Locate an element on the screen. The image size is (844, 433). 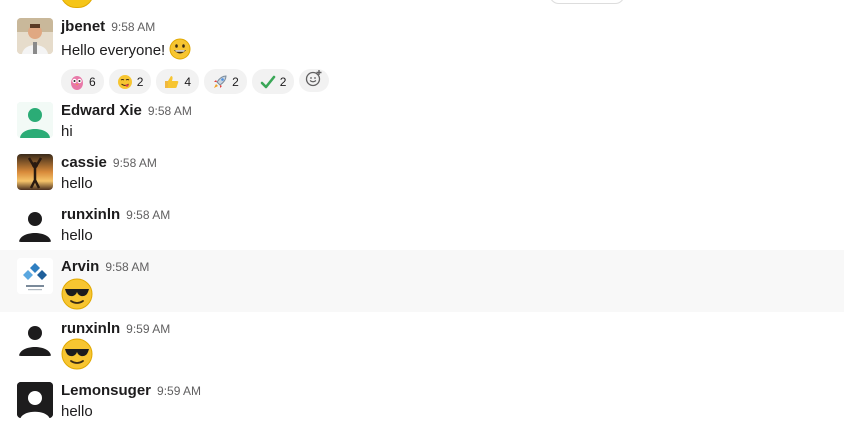
message-item: cassie 9:58 AM hello is located at coordinates (422, 174).